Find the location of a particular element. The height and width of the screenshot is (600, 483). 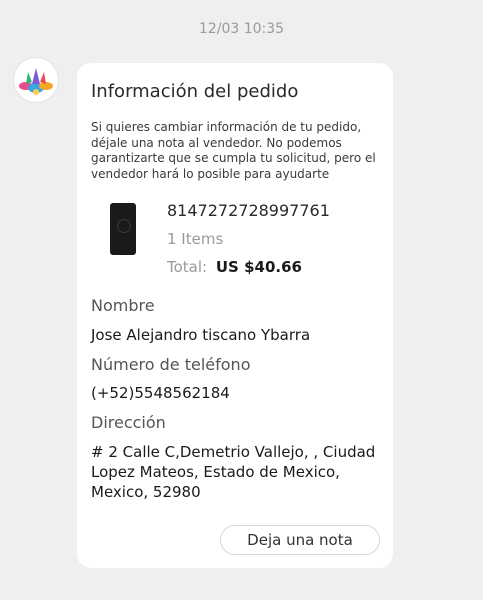

seller-logo-icon is located at coordinates (36, 81).